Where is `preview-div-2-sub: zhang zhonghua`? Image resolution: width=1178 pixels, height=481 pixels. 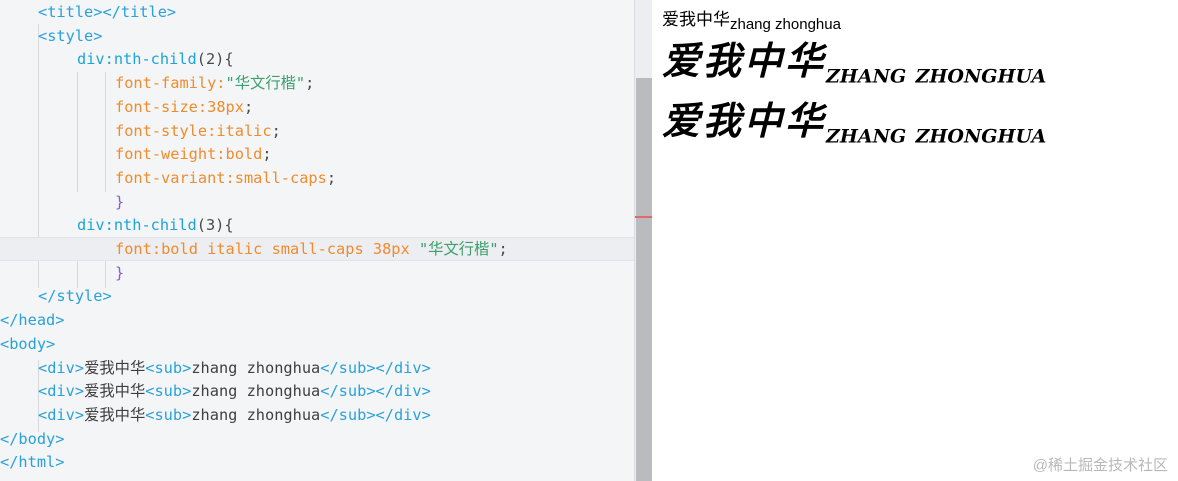
preview-div-2-sub: zhang zhonghua is located at coordinates (936, 74).